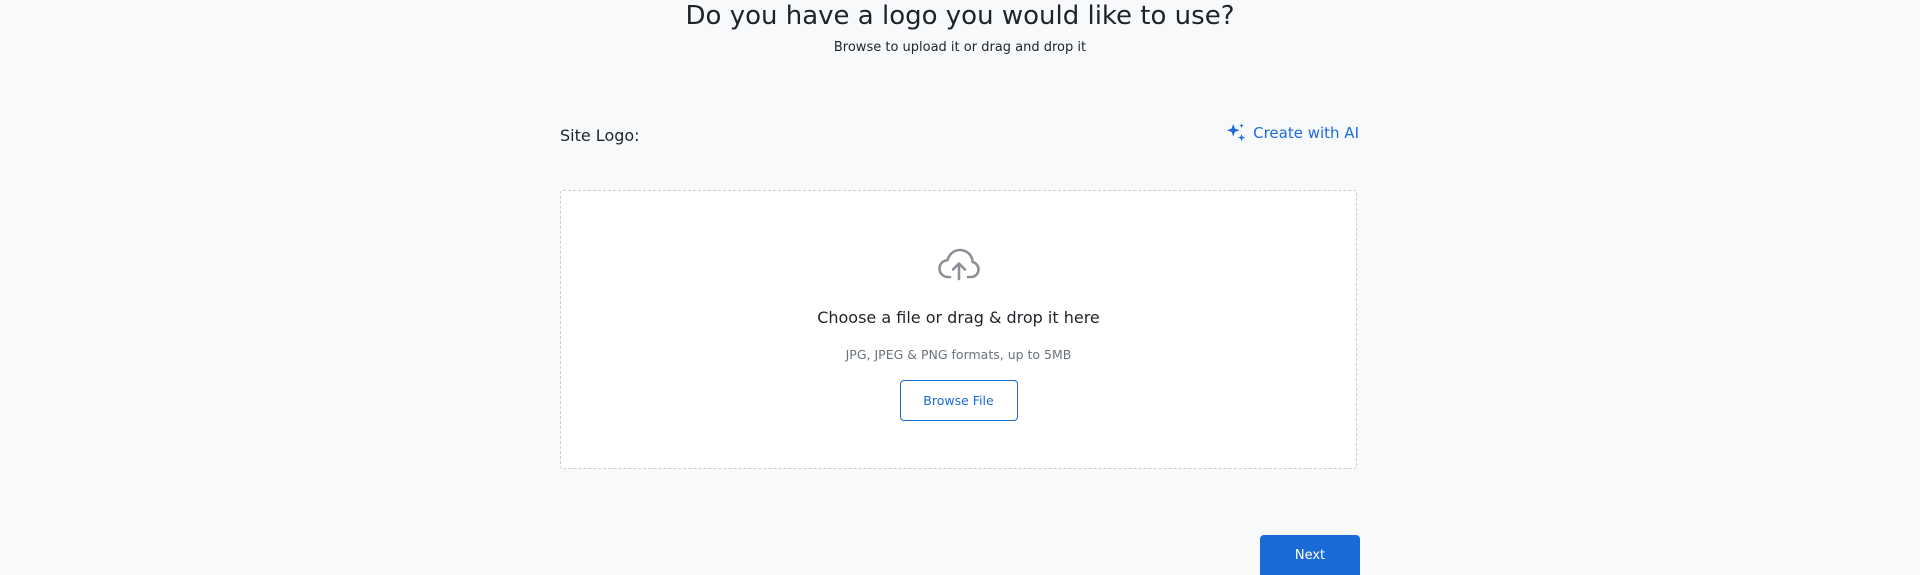  I want to click on dropzone-prompt: Choose a file or drag & drop it here, so click(958, 317).